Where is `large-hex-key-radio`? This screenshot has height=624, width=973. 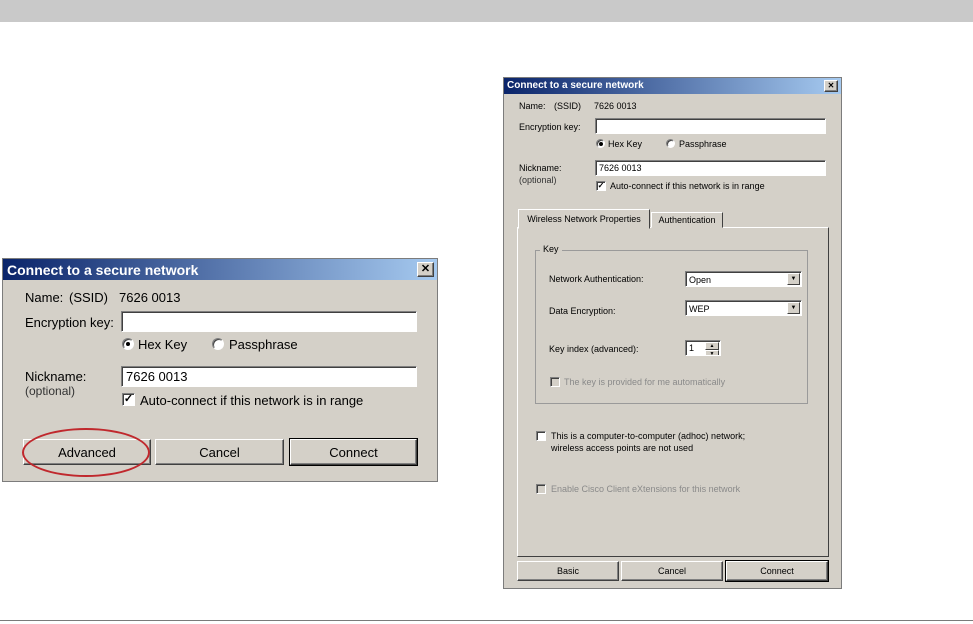 large-hex-key-radio is located at coordinates (600, 143).